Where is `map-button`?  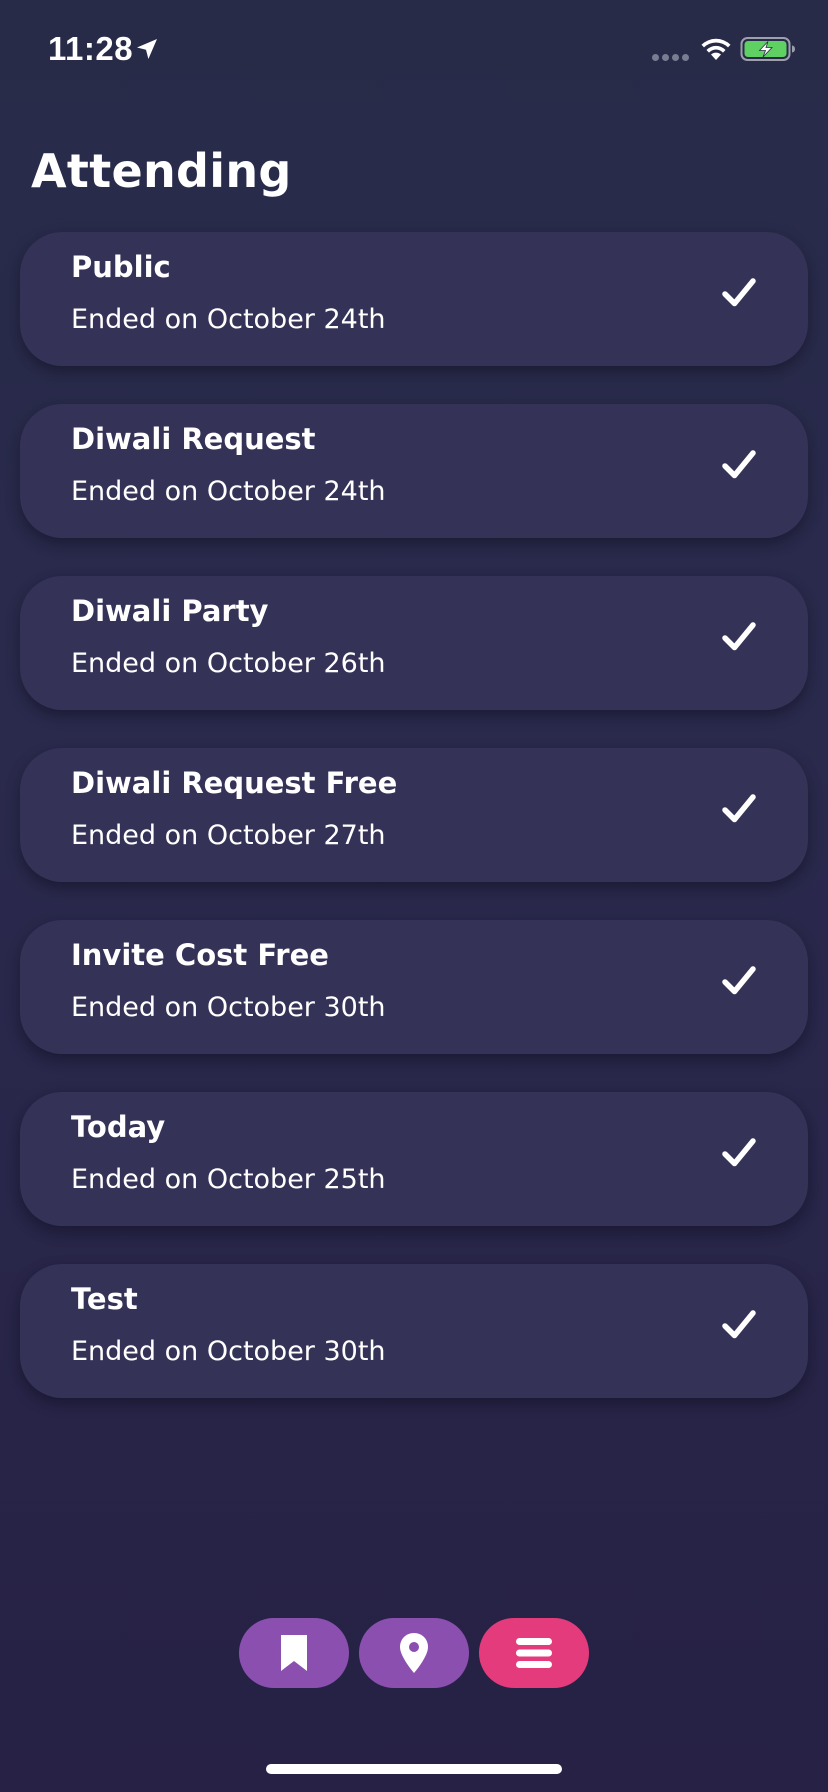 map-button is located at coordinates (414, 1653).